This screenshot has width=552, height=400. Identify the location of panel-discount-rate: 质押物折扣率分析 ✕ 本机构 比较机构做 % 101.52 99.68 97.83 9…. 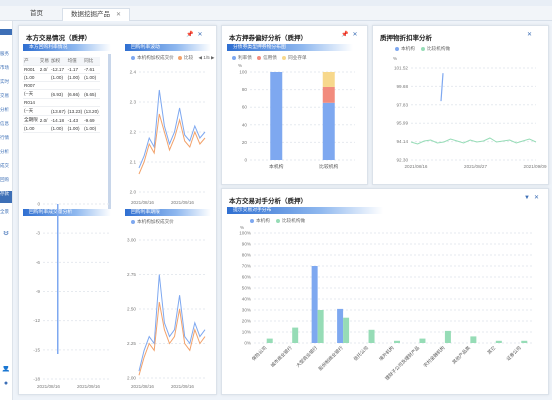
(460, 105).